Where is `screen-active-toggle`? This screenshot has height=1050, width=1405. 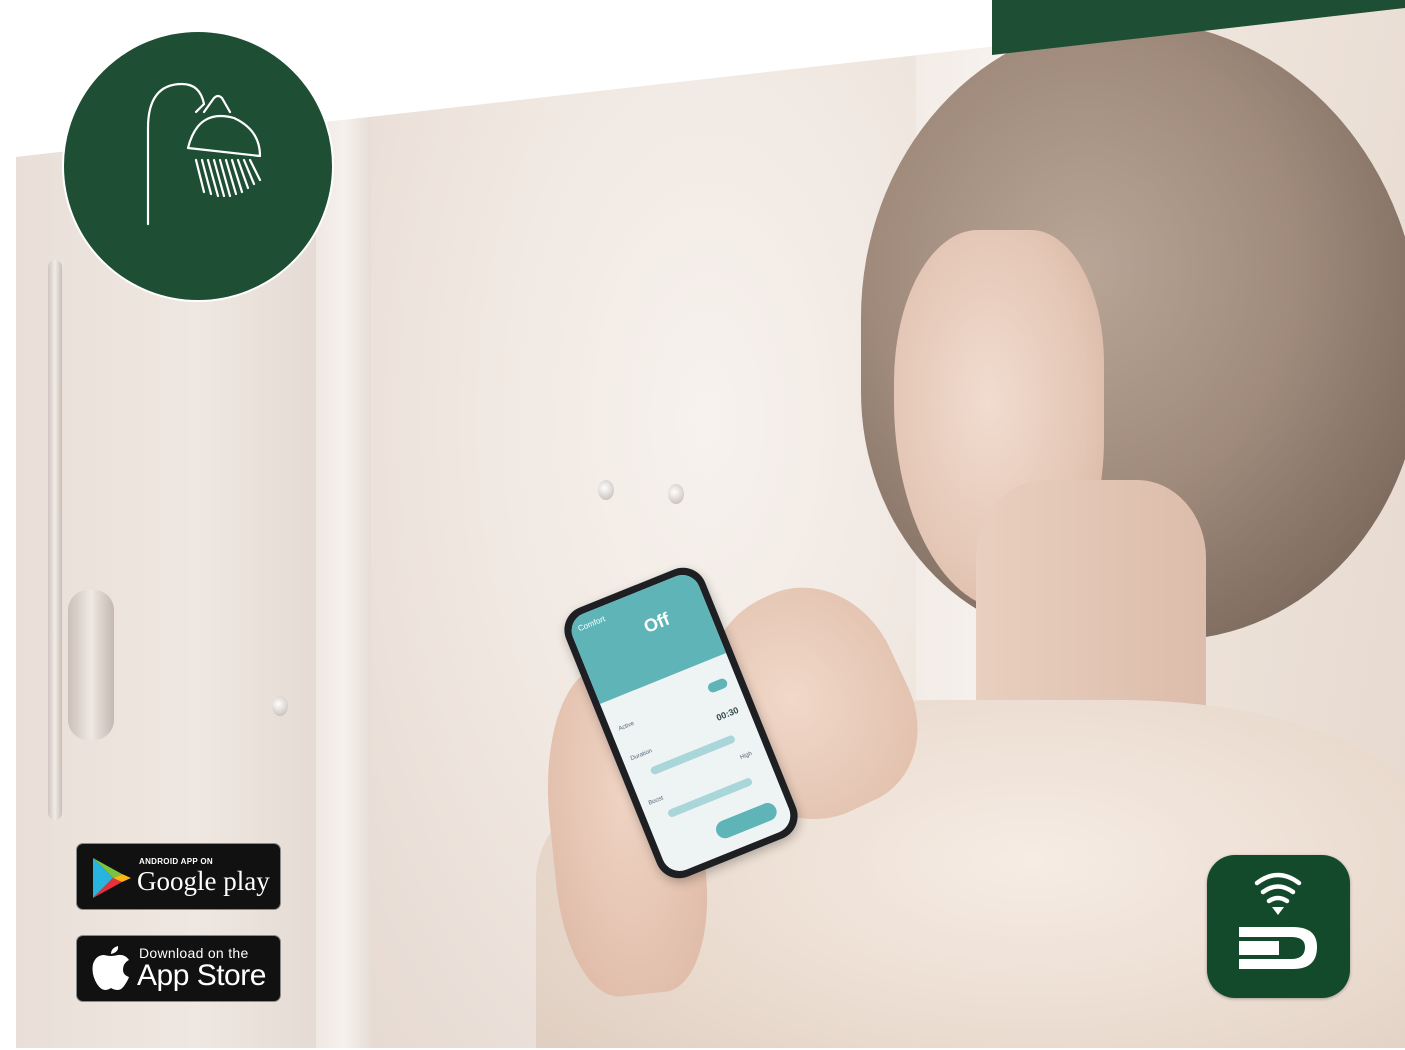 screen-active-toggle is located at coordinates (717, 685).